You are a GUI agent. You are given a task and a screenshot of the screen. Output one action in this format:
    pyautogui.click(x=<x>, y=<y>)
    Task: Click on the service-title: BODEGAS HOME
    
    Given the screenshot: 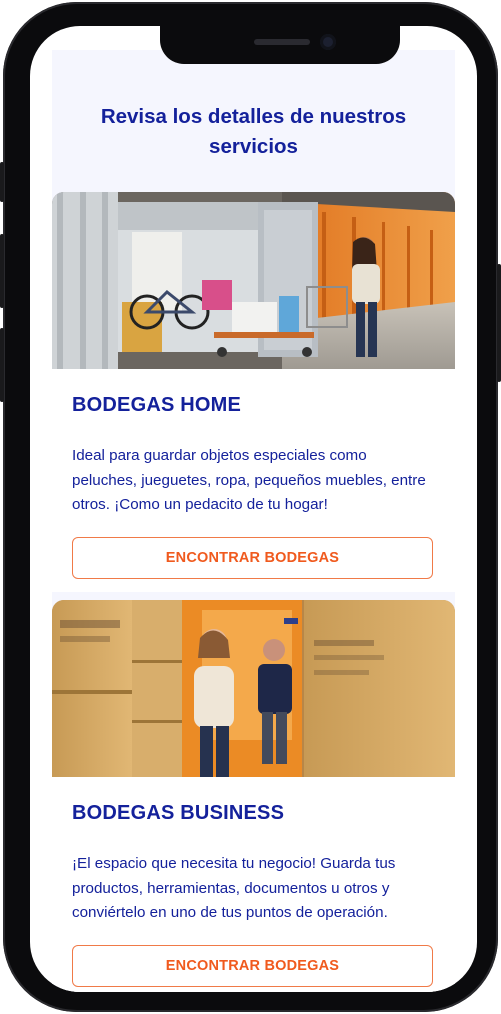 What is the action you would take?
    pyautogui.click(x=157, y=405)
    